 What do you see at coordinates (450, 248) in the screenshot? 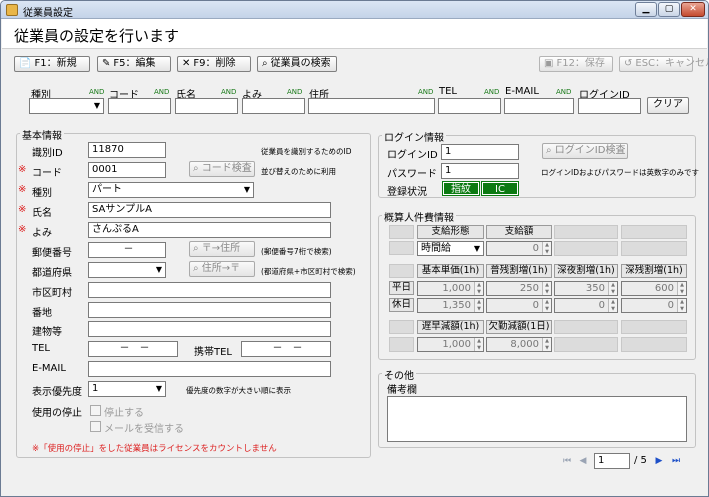
I see `pay-type-select: 時間給 ▼` at bounding box center [450, 248].